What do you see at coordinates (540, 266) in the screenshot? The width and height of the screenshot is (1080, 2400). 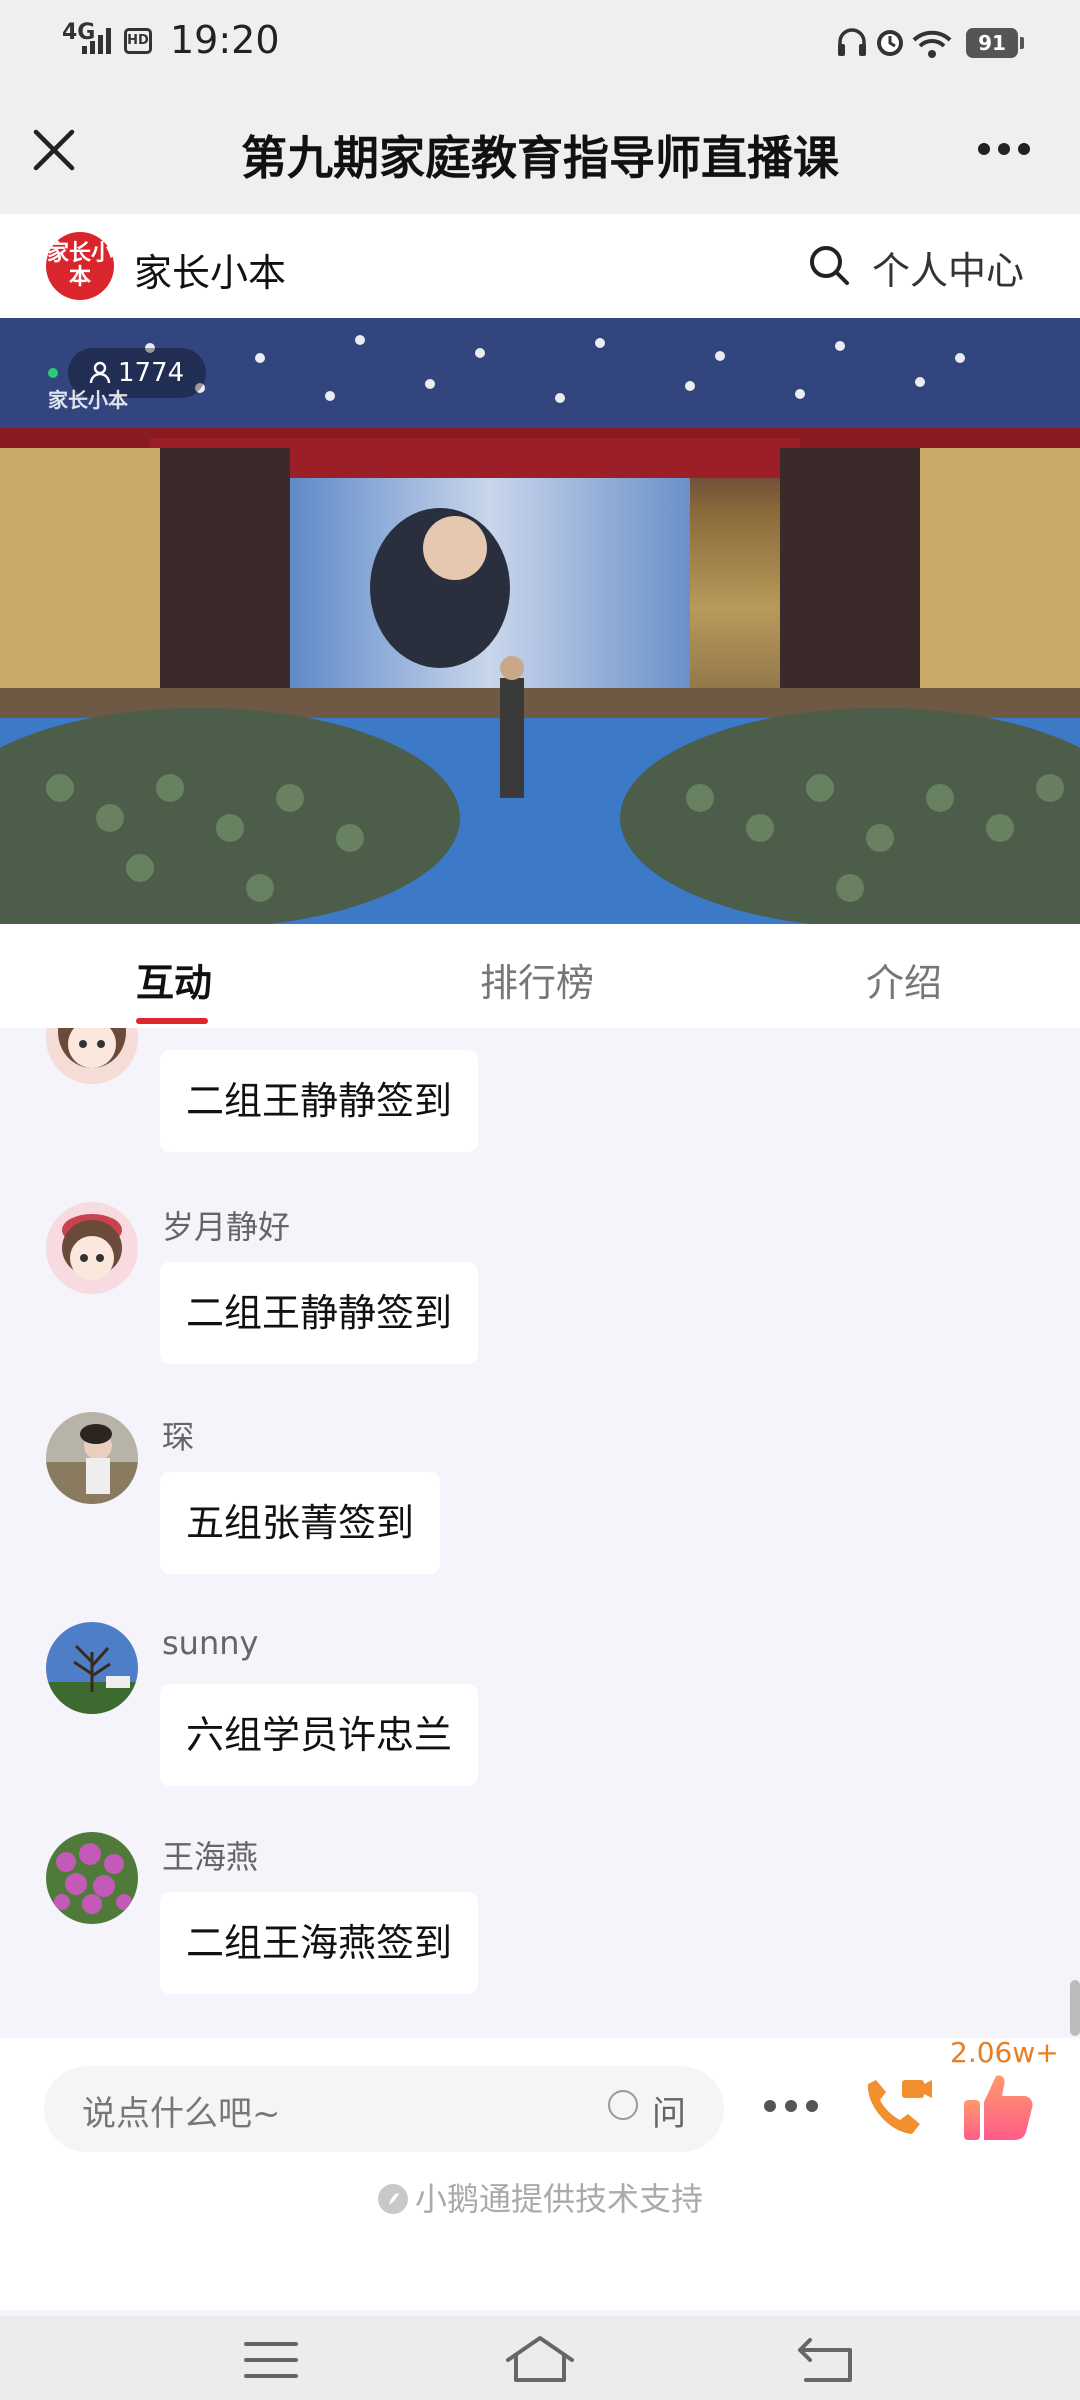 I see `channel-header: 家长小本 家长小本 个人中心` at bounding box center [540, 266].